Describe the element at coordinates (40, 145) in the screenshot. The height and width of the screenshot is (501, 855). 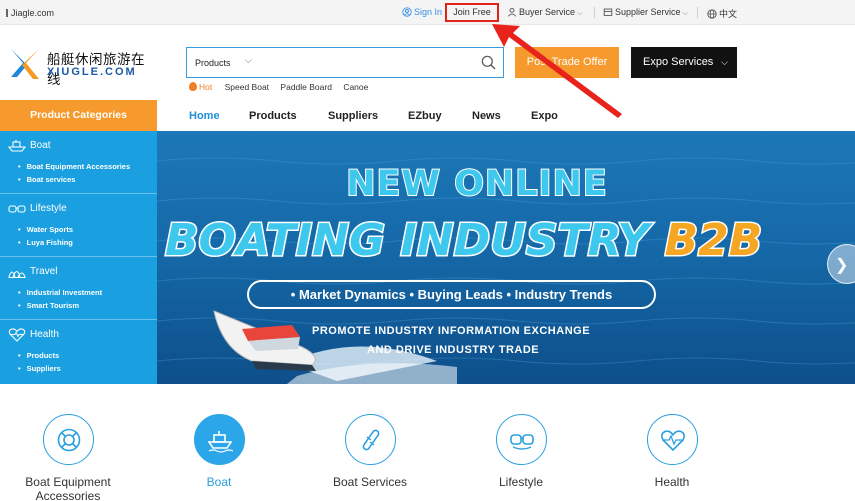
I see `sidebar-item-boat: Boat` at that location.